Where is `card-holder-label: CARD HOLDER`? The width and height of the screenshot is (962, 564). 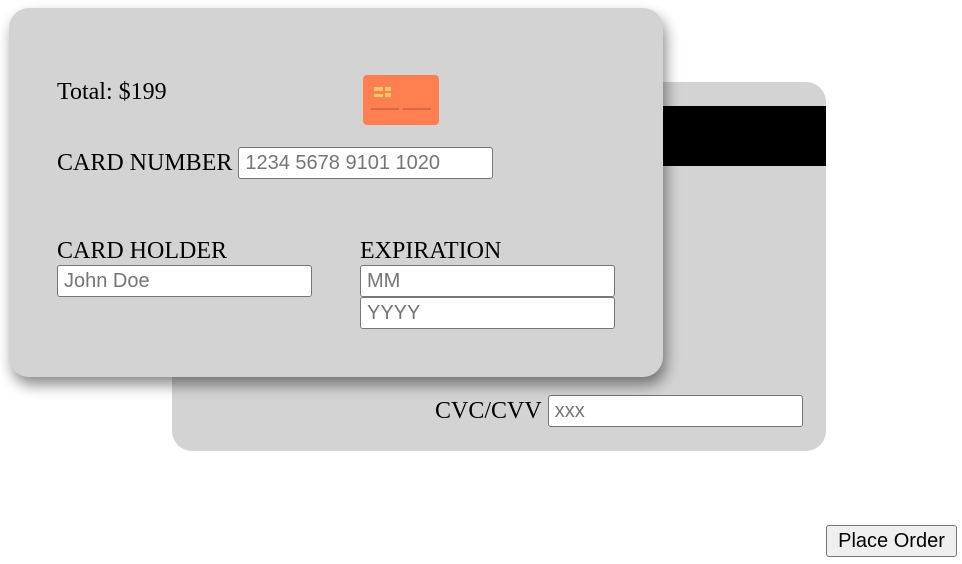
card-holder-label: CARD HOLDER is located at coordinates (142, 251).